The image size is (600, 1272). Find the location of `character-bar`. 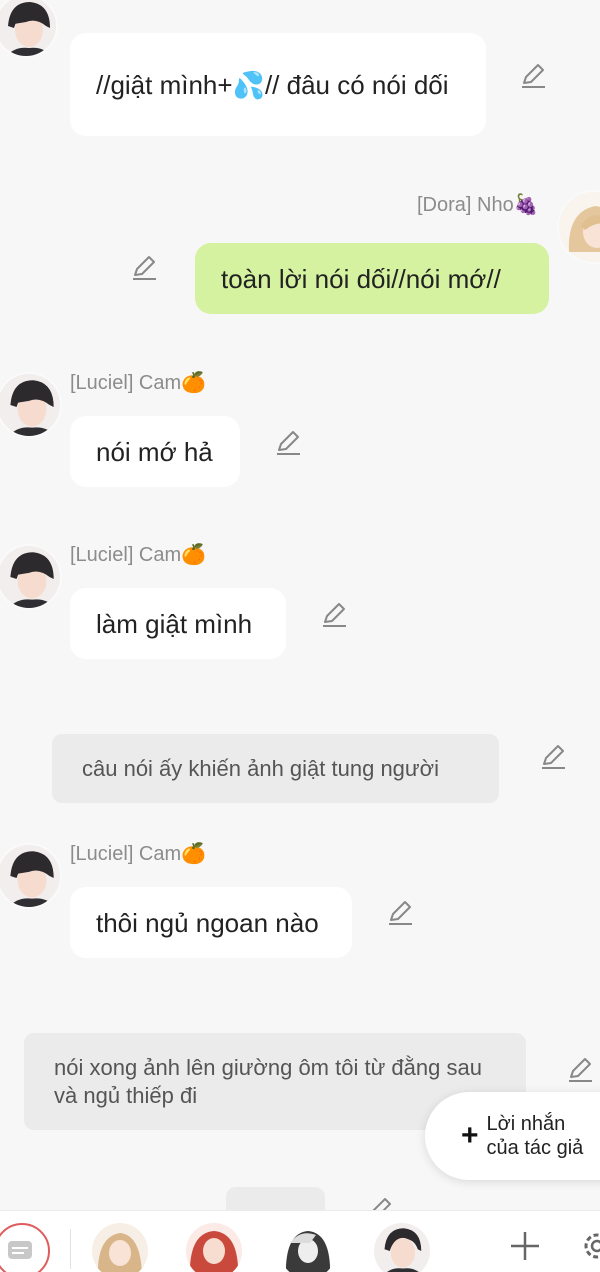

character-bar is located at coordinates (300, 1241).